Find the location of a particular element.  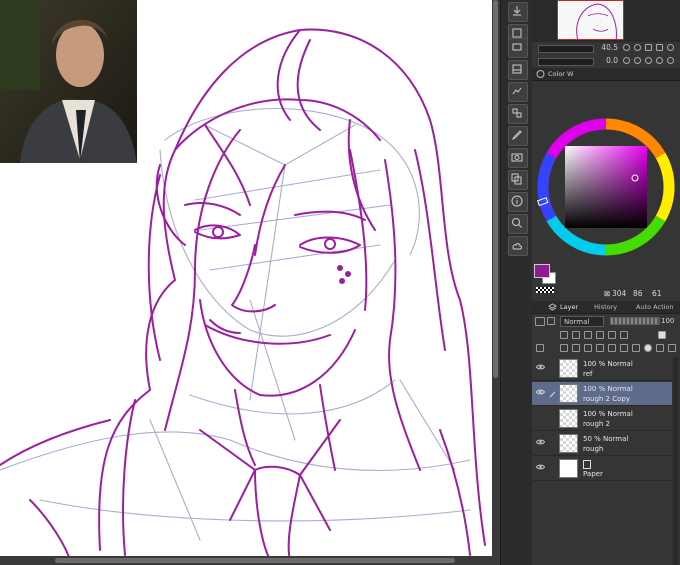

clip-layer-icon is located at coordinates (564, 335).